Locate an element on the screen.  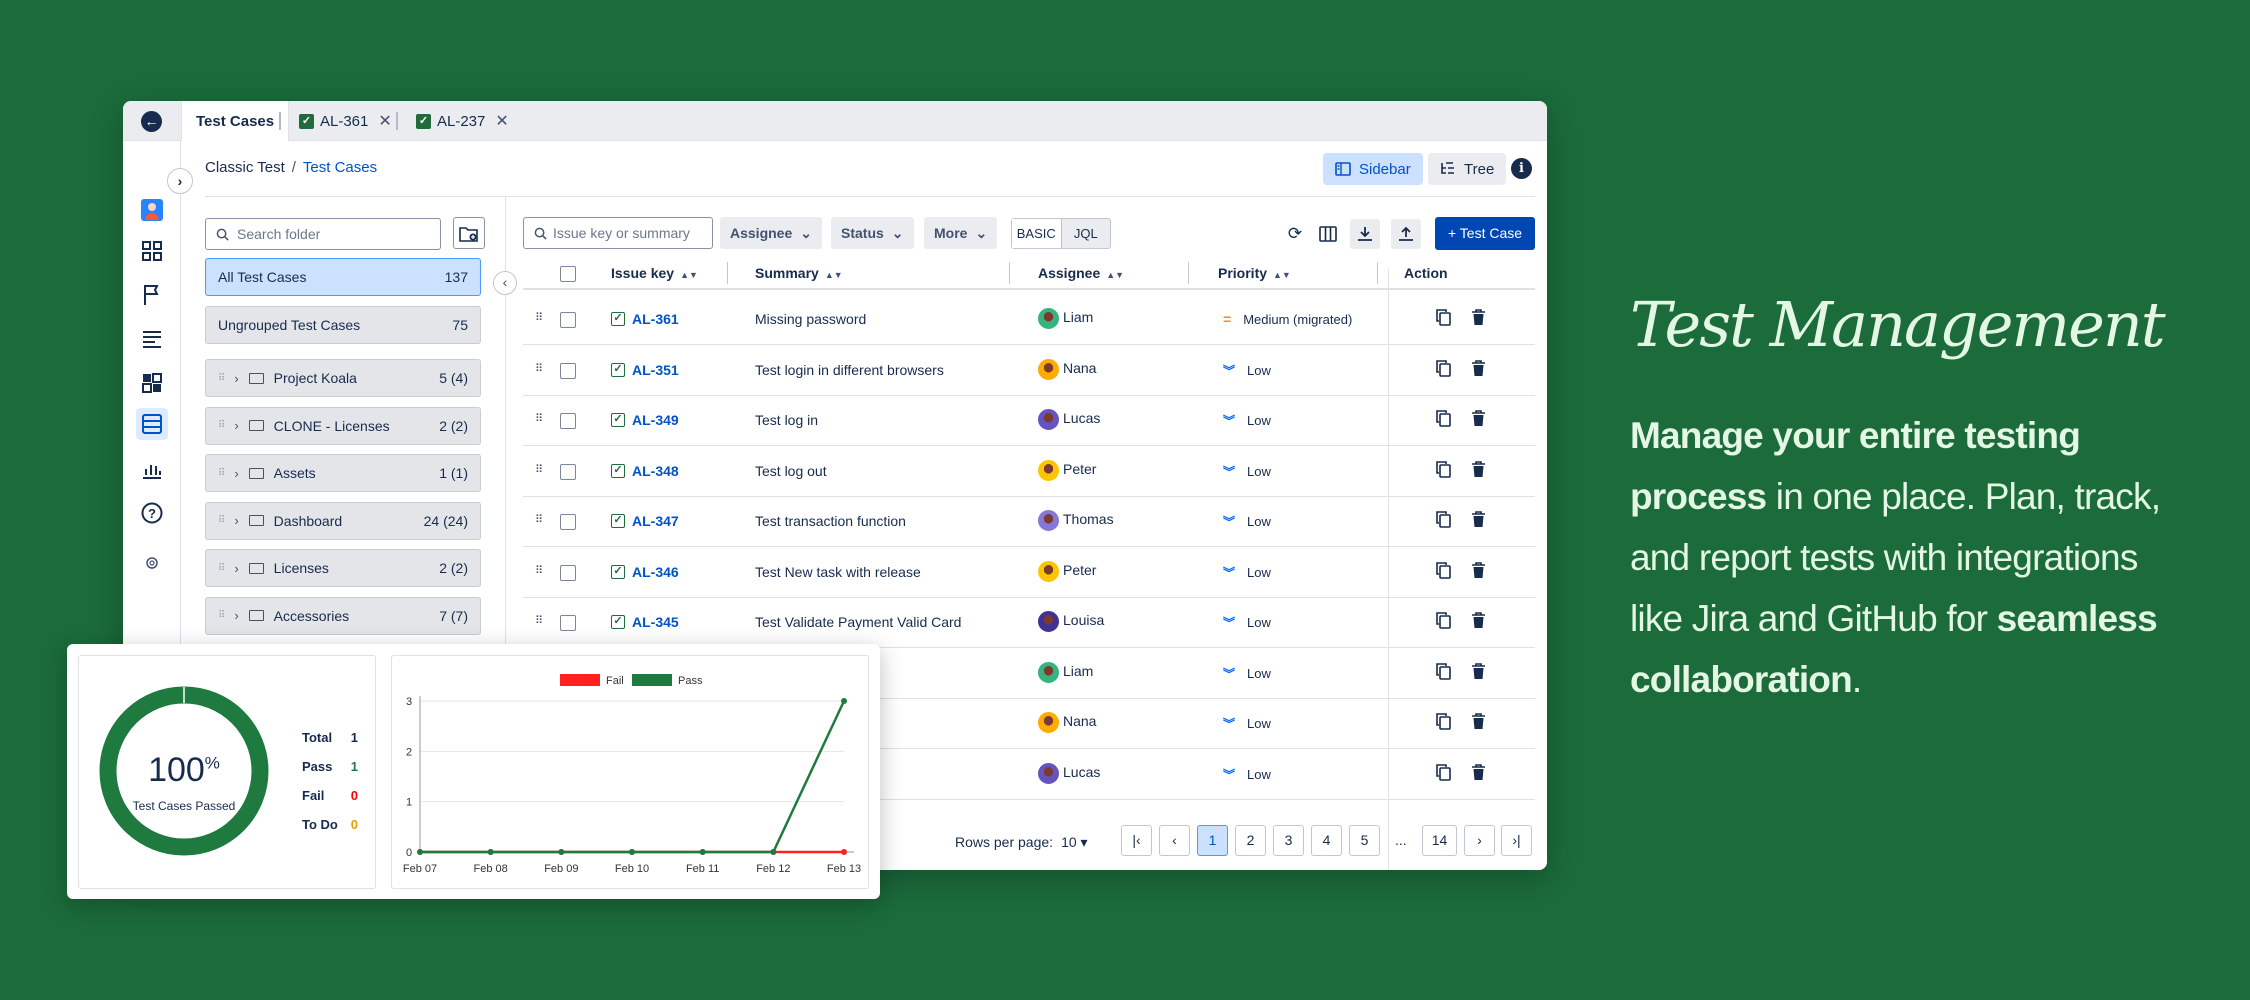
columns-icon is located at coordinates (1328, 234).